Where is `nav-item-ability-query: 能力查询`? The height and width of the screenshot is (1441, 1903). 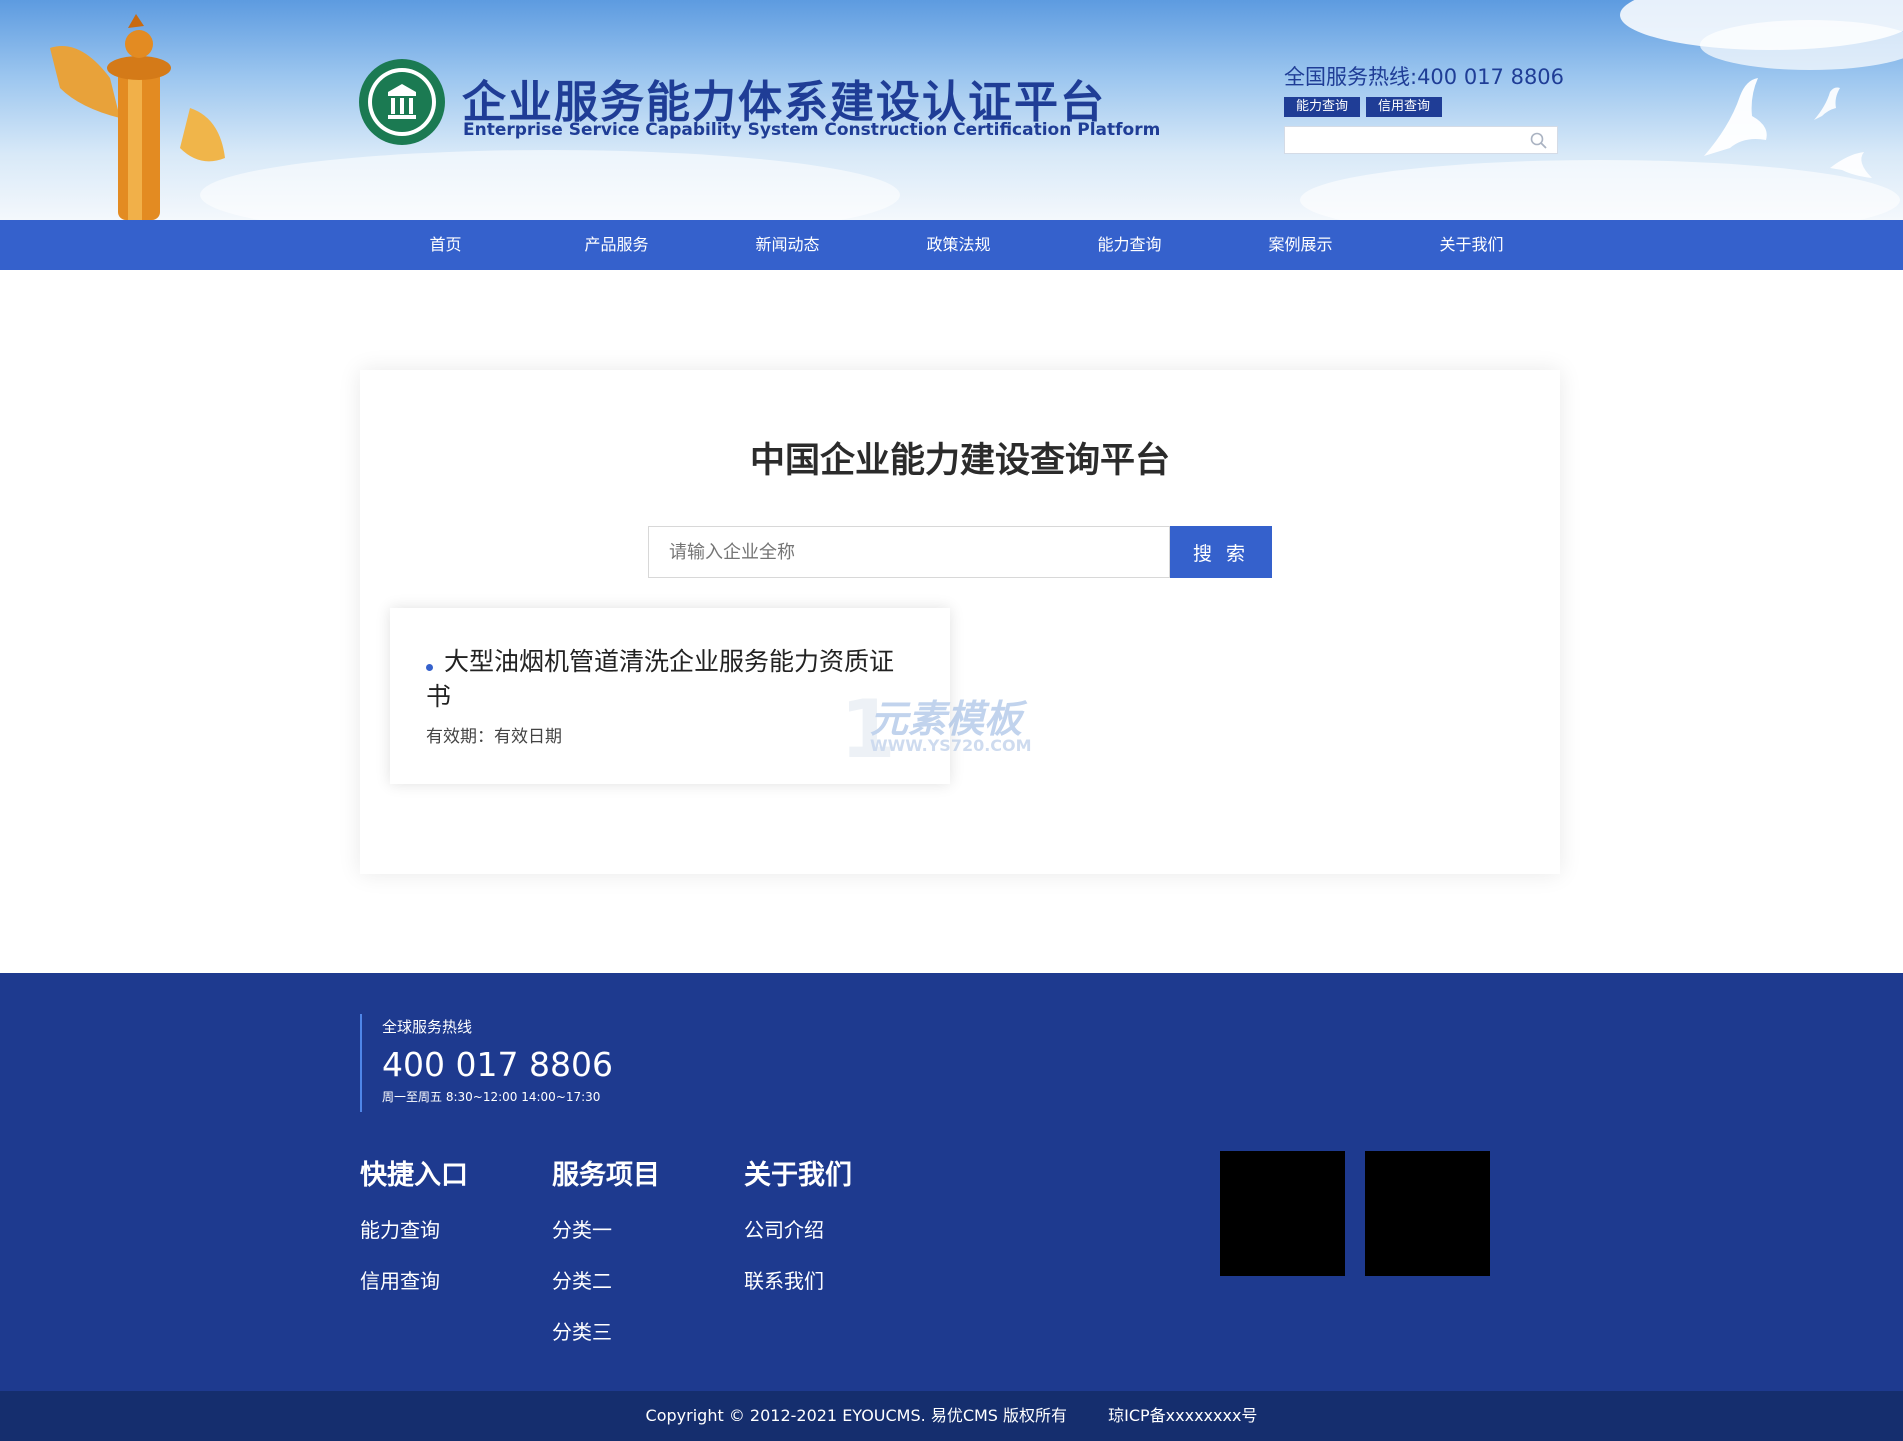 nav-item-ability-query: 能力查询 is located at coordinates (1129, 245).